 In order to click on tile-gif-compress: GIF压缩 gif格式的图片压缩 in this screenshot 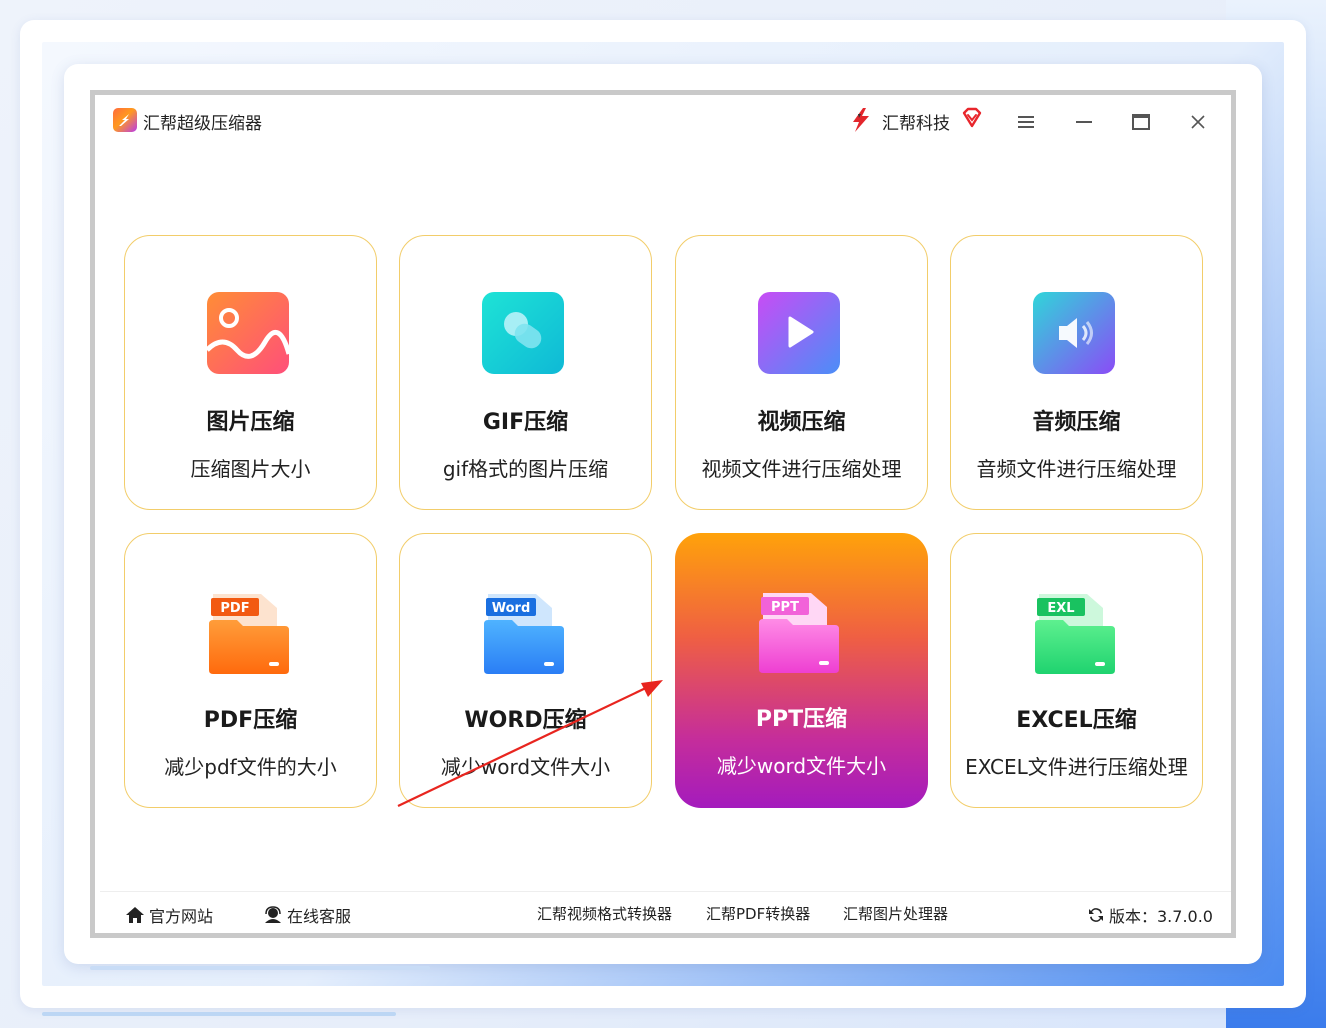, I will do `click(525, 372)`.